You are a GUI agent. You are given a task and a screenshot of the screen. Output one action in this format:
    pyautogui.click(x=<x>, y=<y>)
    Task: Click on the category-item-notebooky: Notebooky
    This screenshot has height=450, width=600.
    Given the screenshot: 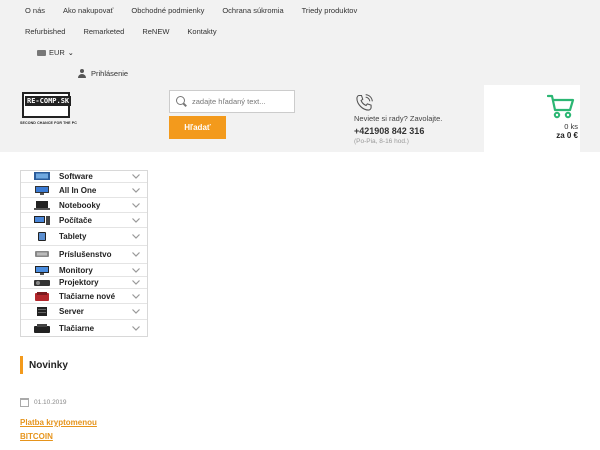 What is the action you would take?
    pyautogui.click(x=84, y=205)
    